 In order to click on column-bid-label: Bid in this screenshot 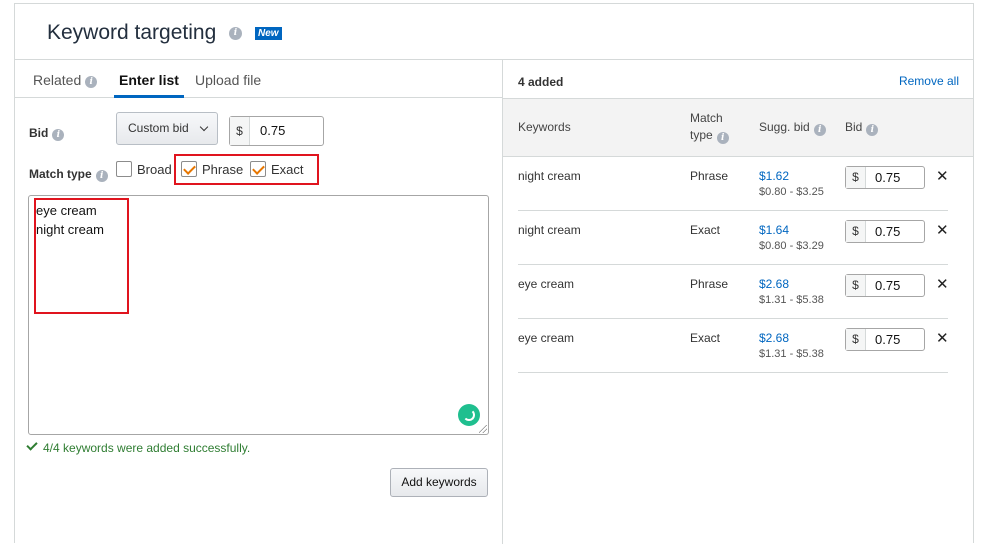, I will do `click(854, 127)`.